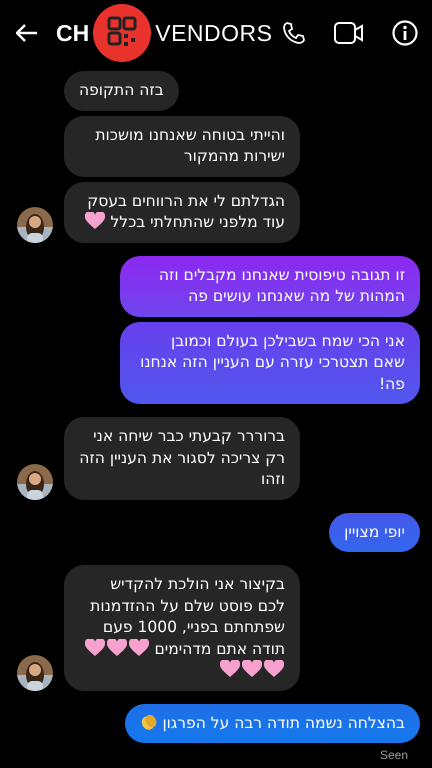  What do you see at coordinates (182, 458) in the screenshot?
I see `message-bubble: ברוררר קבעתי כבר שיחה אני רק צריכה לסגור את העניין הזה וזהו` at bounding box center [182, 458].